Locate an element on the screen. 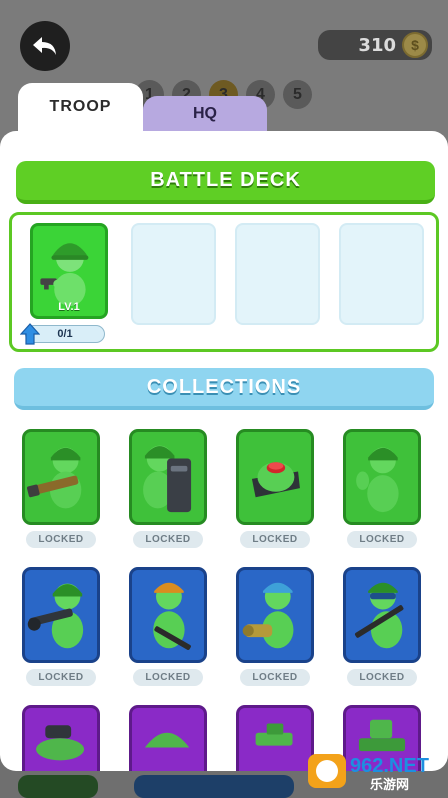  soldier-sniper-icon is located at coordinates (379, 615).